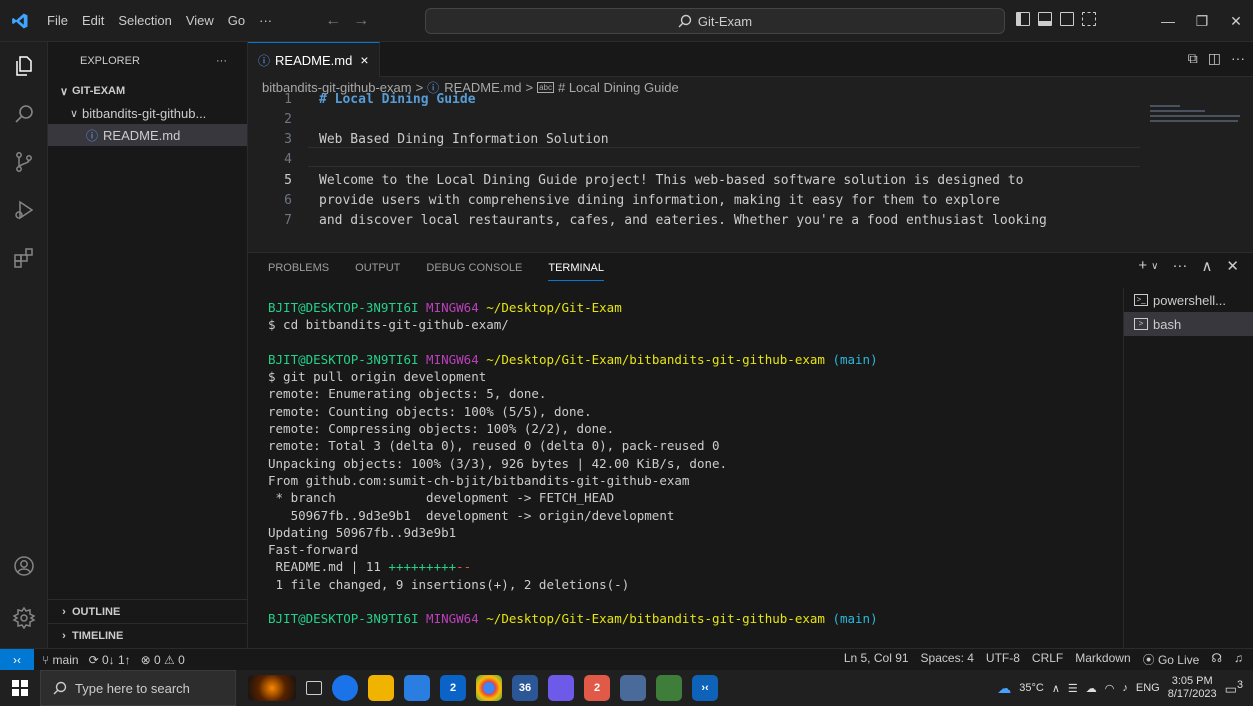  I want to click on edge-browser-icon, so click(345, 688).